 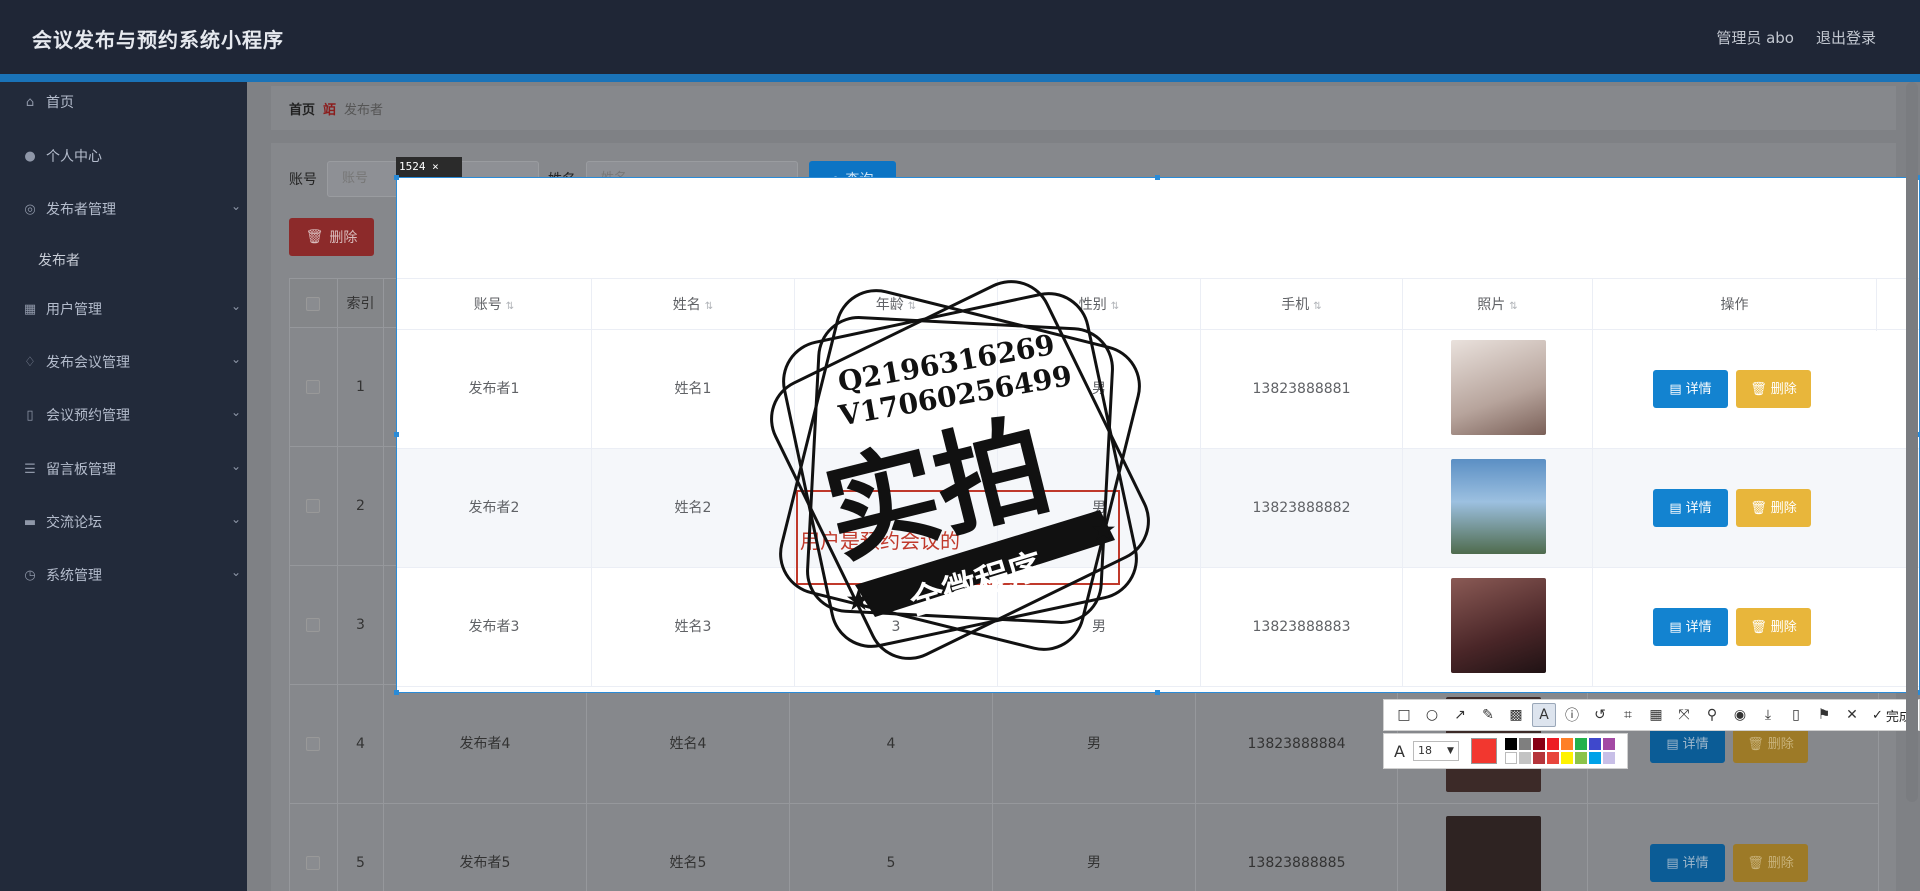 What do you see at coordinates (123, 522) in the screenshot?
I see `sidebar-item-forum: ▬ 交流论坛 ⌄` at bounding box center [123, 522].